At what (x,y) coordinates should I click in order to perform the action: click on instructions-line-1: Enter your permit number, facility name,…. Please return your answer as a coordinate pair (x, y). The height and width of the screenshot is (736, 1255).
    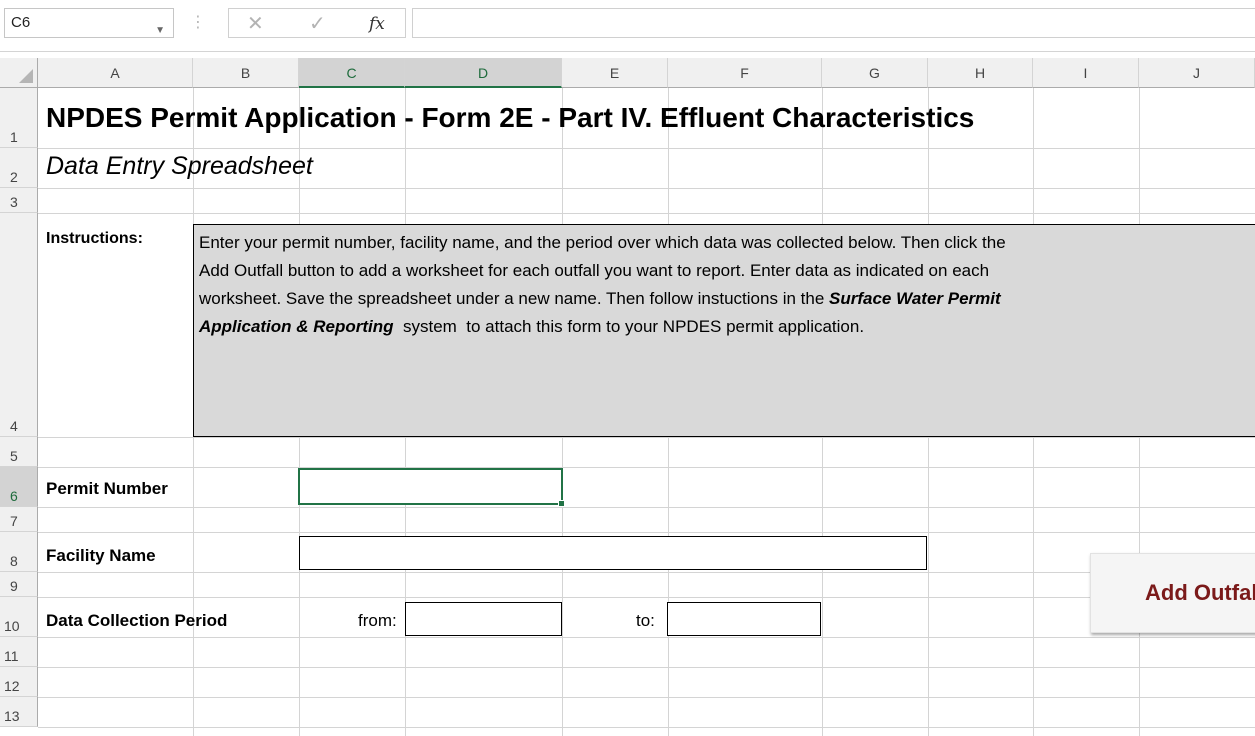
    Looking at the image, I should click on (602, 242).